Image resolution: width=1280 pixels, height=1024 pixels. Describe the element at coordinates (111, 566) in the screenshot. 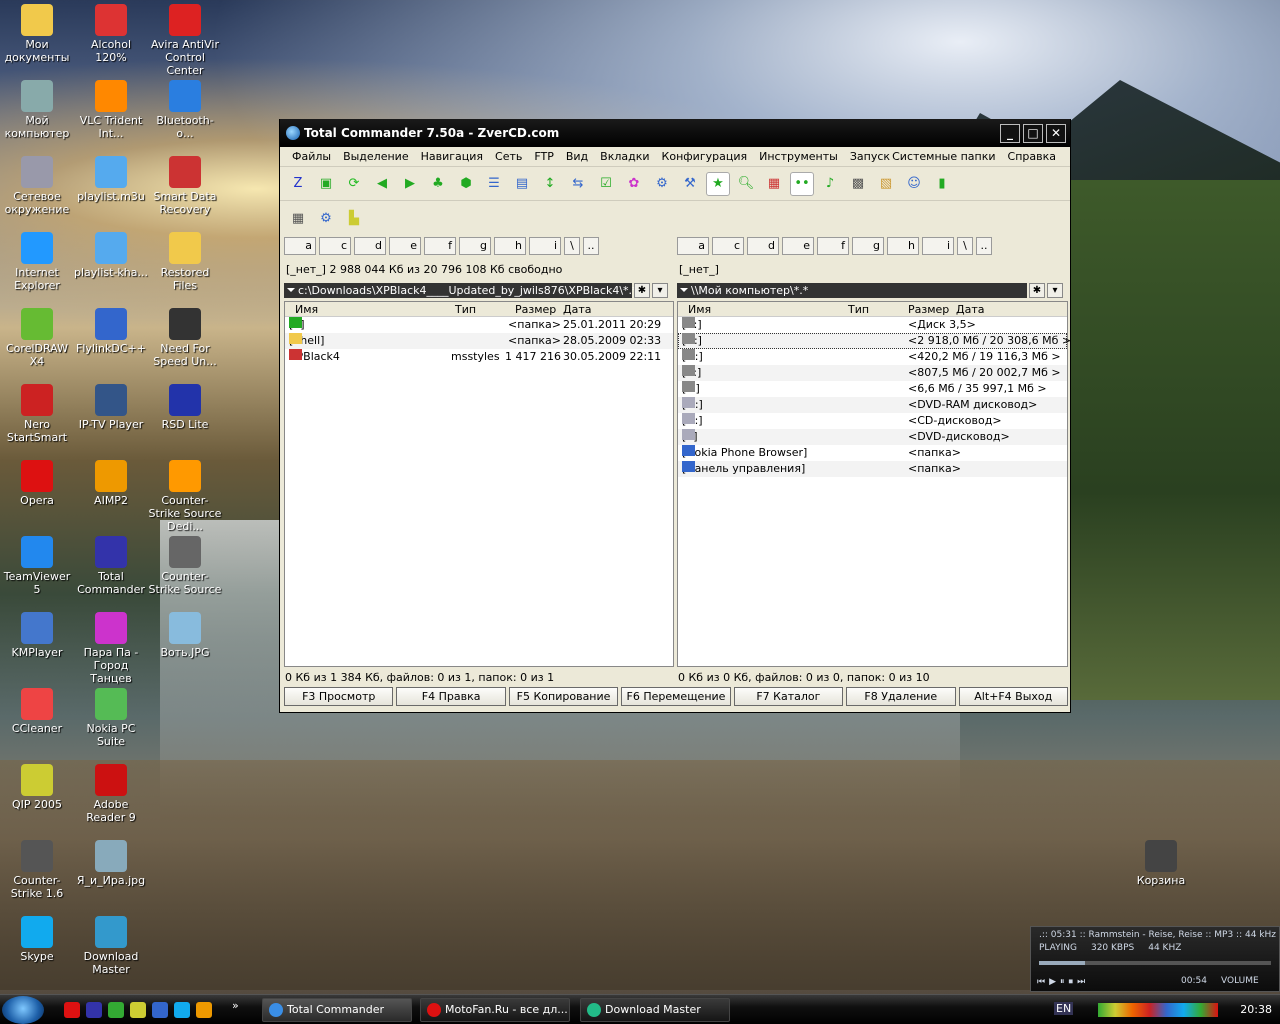

I see `desktop-icon: Total Commander` at that location.